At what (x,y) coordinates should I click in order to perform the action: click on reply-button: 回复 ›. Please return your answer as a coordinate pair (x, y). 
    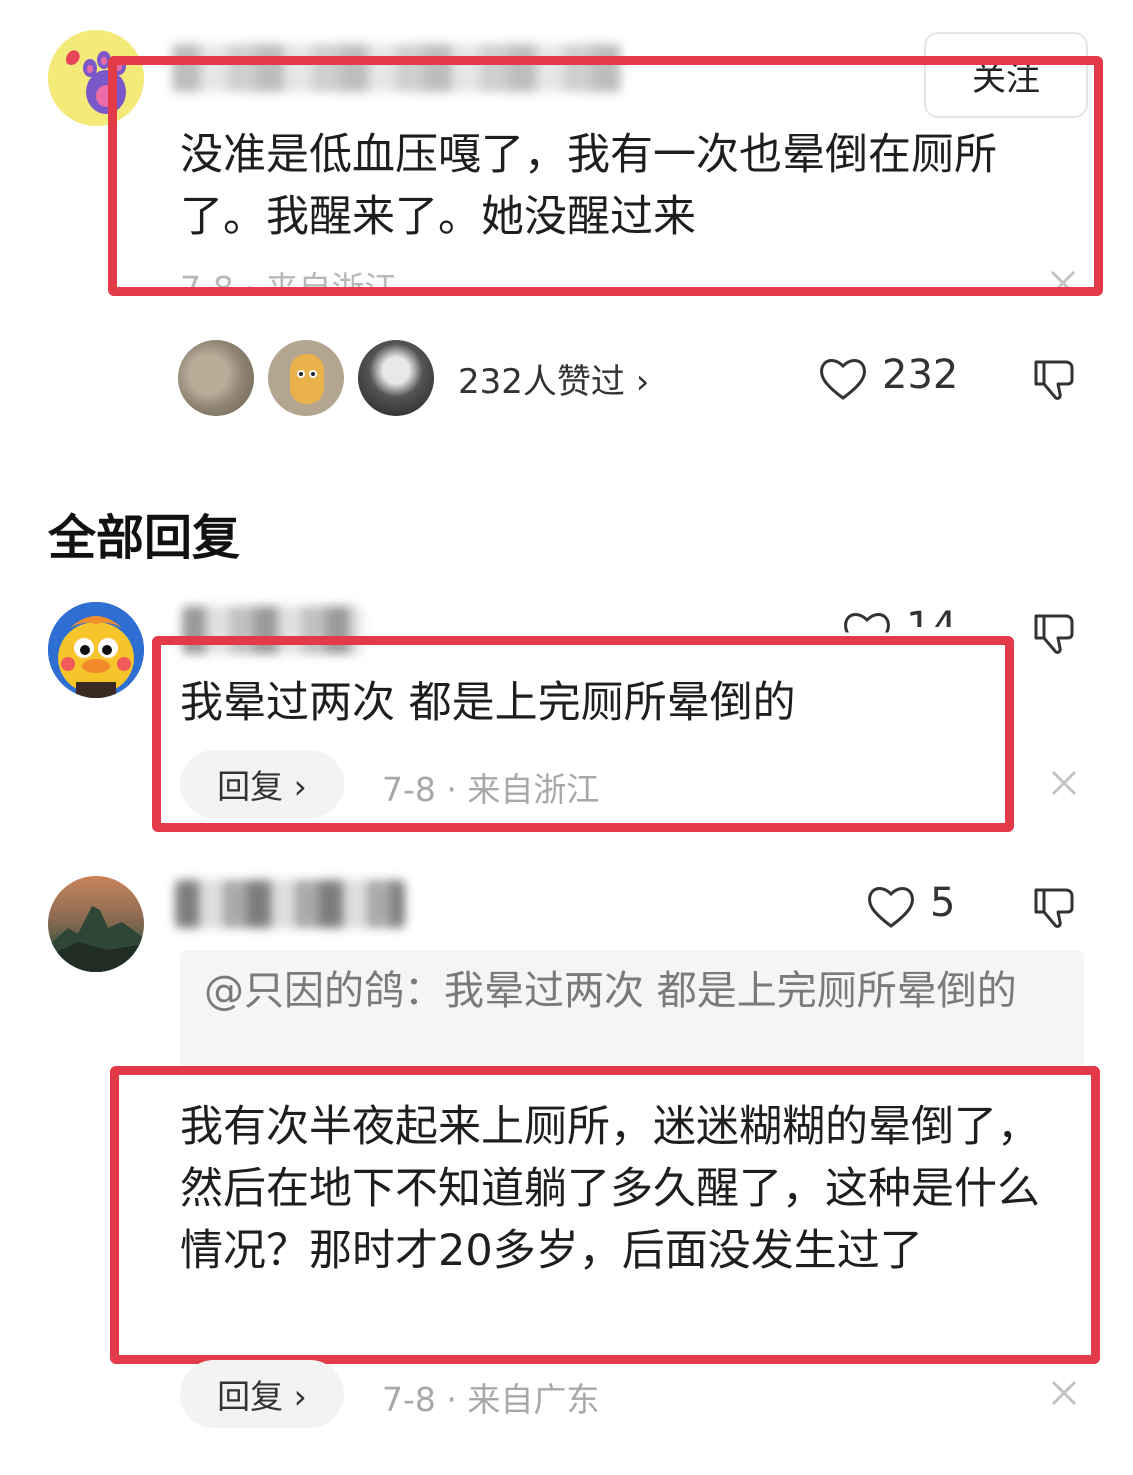
    Looking at the image, I should click on (262, 1394).